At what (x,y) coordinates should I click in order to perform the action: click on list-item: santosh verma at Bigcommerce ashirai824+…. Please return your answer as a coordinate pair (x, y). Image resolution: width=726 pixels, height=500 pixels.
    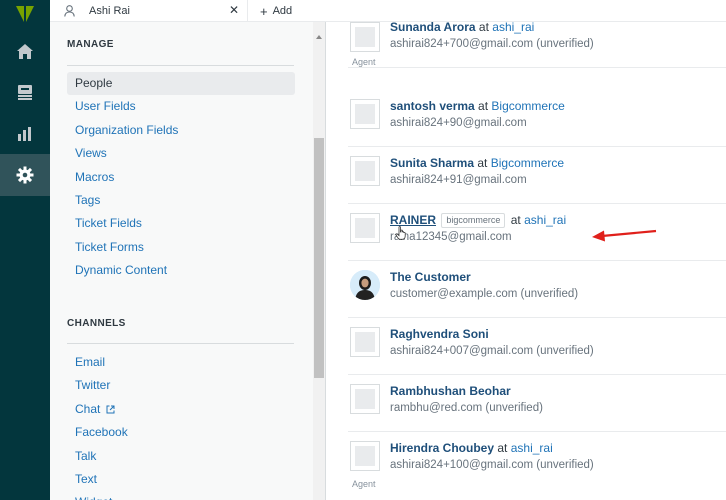
    Looking at the image, I should click on (537, 118).